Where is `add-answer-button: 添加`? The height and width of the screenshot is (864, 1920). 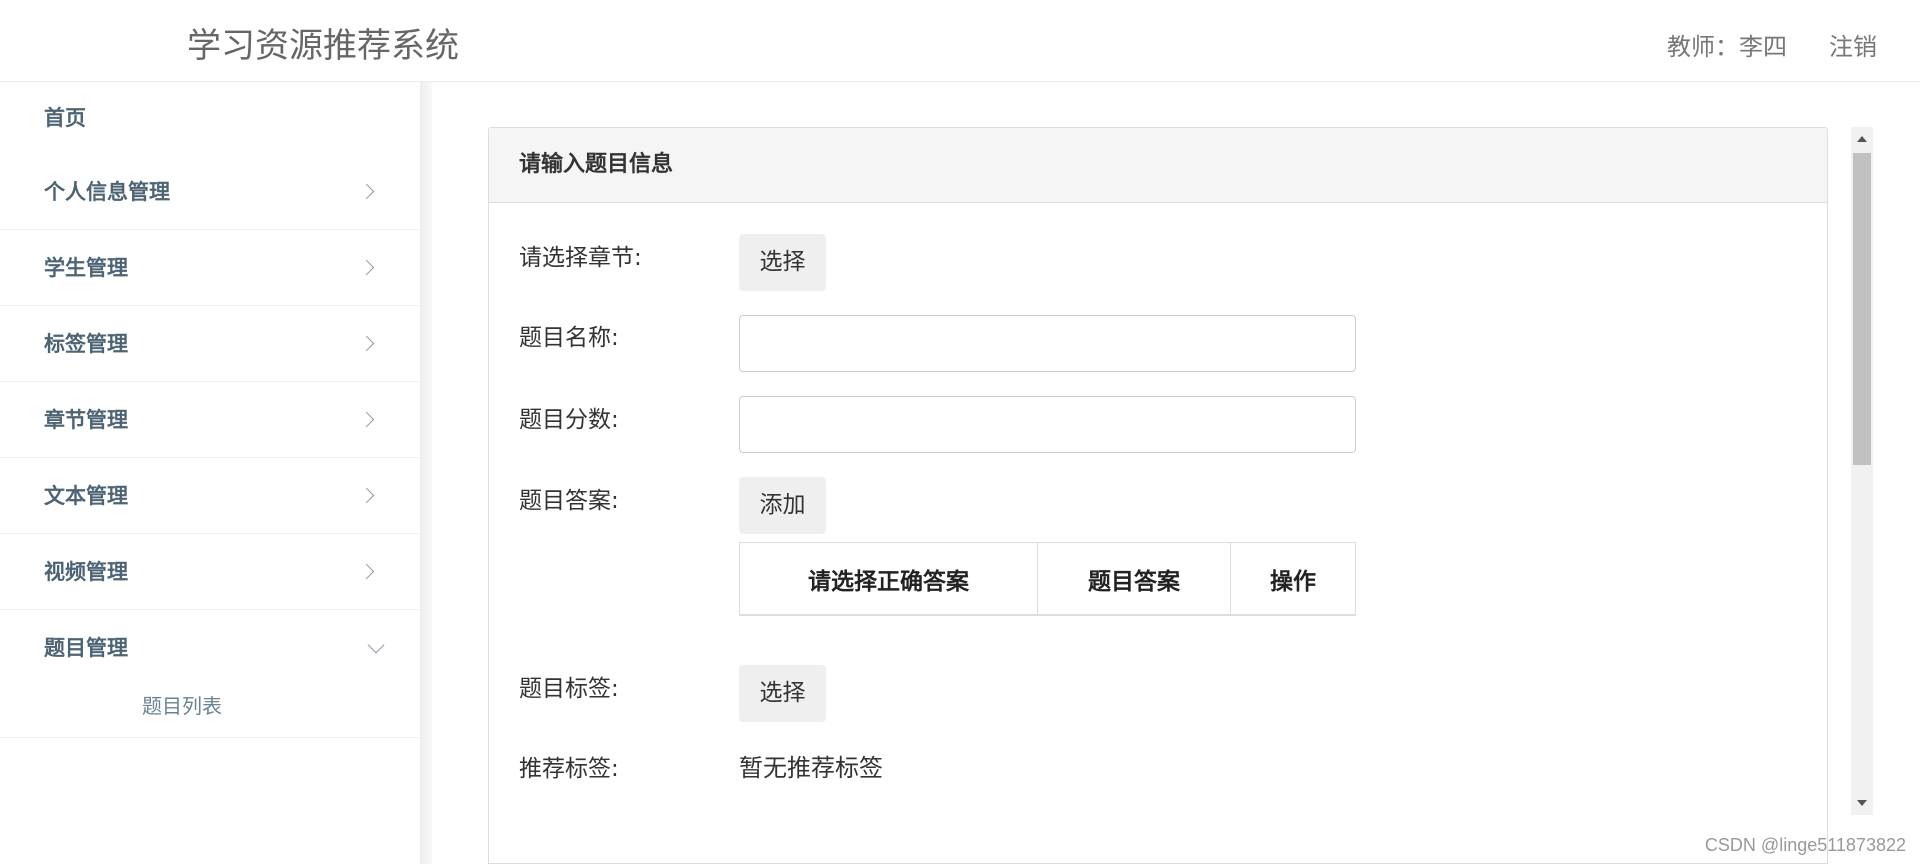 add-answer-button: 添加 is located at coordinates (782, 505).